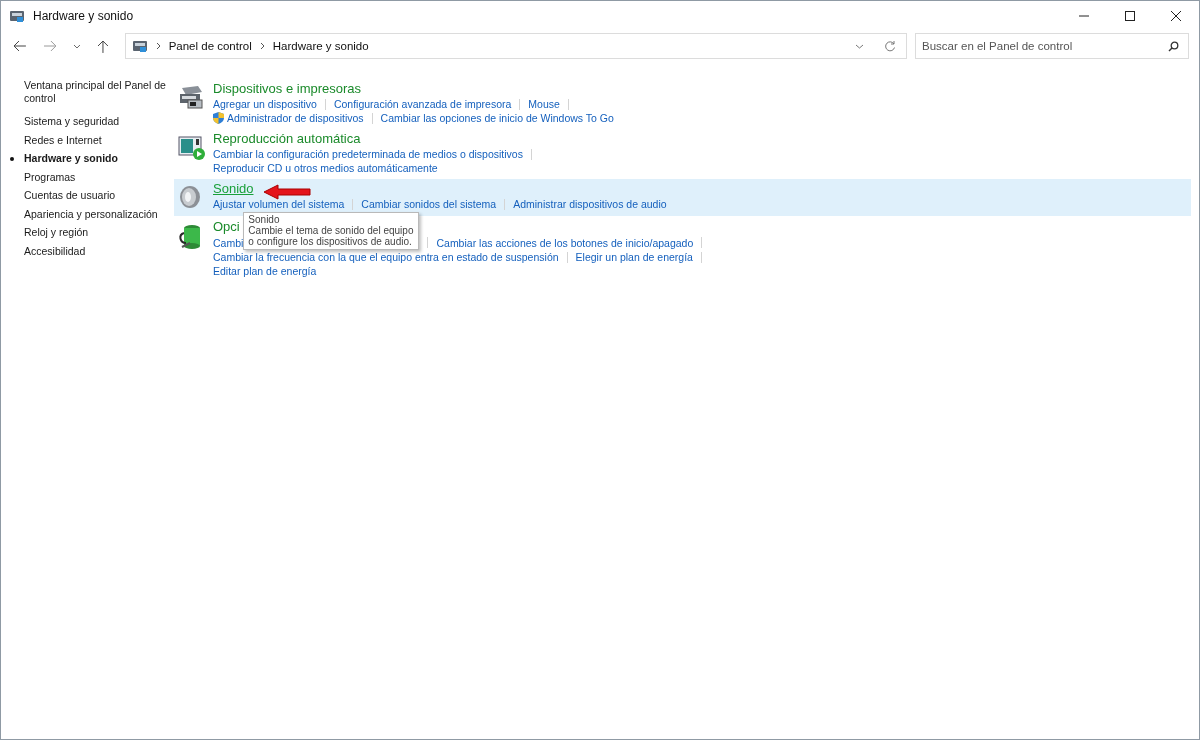 This screenshot has height=740, width=1200. Describe the element at coordinates (325, 168) in the screenshot. I see `task-link: Reproducir CD u otros medios automáticamente` at that location.